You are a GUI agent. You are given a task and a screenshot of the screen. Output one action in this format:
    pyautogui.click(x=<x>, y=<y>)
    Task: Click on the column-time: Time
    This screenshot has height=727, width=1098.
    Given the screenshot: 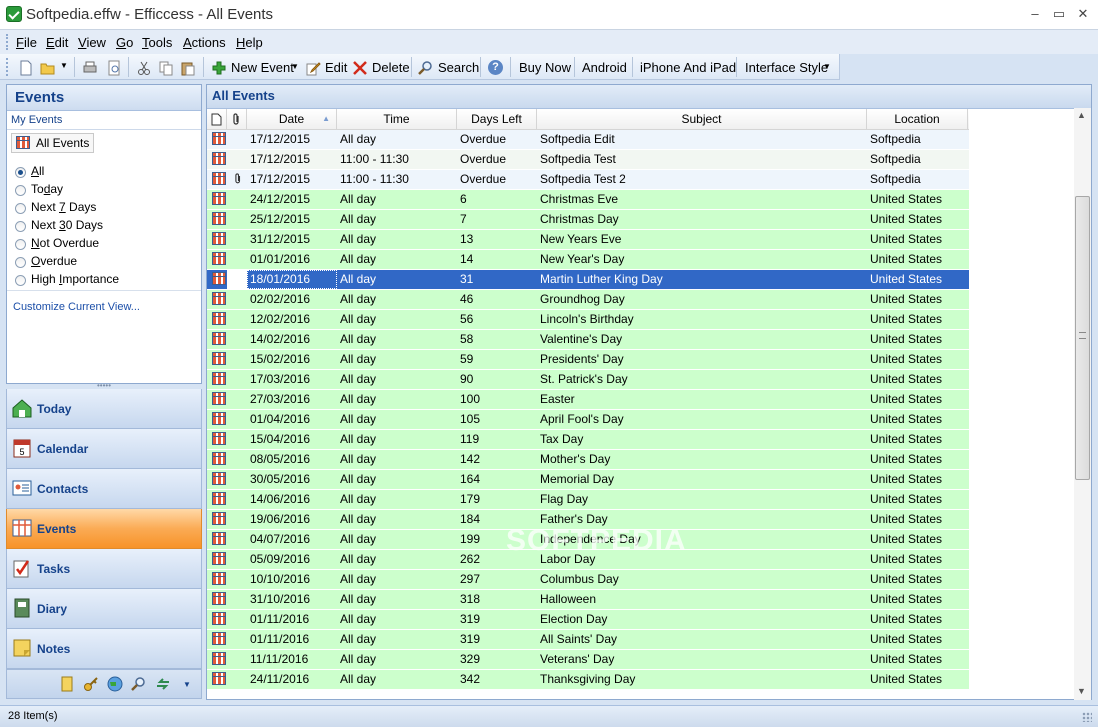 What is the action you would take?
    pyautogui.click(x=397, y=119)
    